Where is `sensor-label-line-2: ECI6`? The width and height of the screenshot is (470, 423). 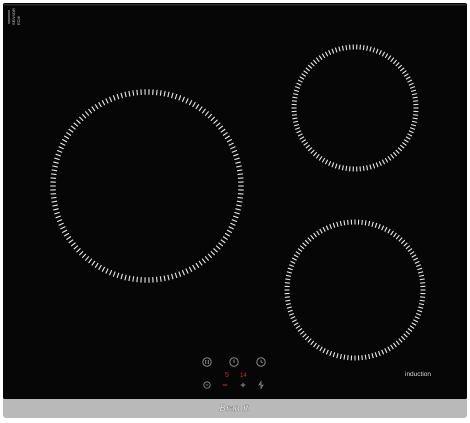
sensor-label-line-2: ECI6 is located at coordinates (18, 20).